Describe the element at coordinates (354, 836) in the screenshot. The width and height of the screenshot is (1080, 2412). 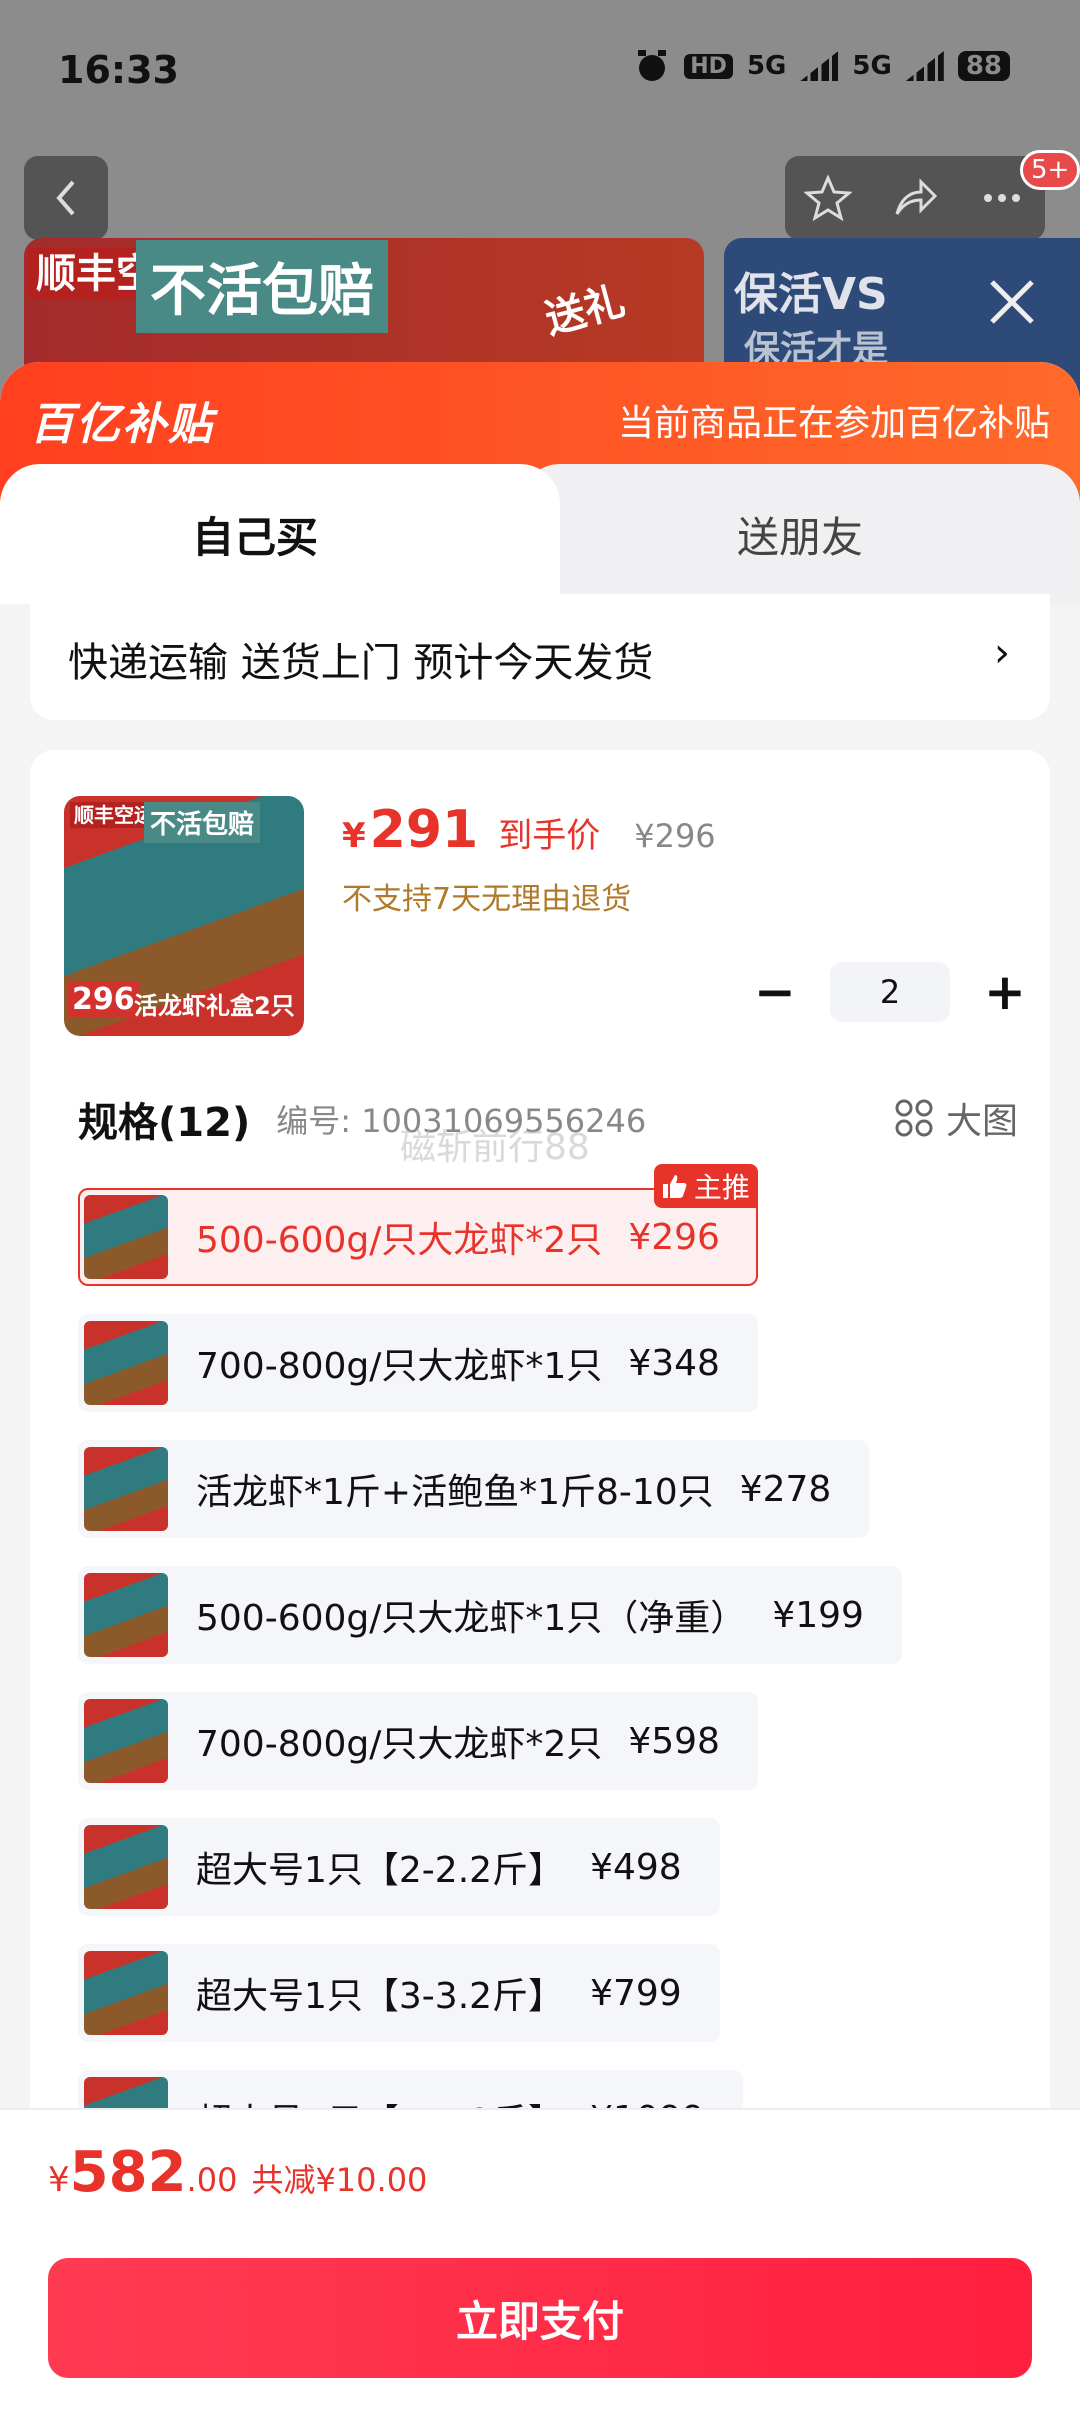
I see `price-symbol: ¥` at that location.